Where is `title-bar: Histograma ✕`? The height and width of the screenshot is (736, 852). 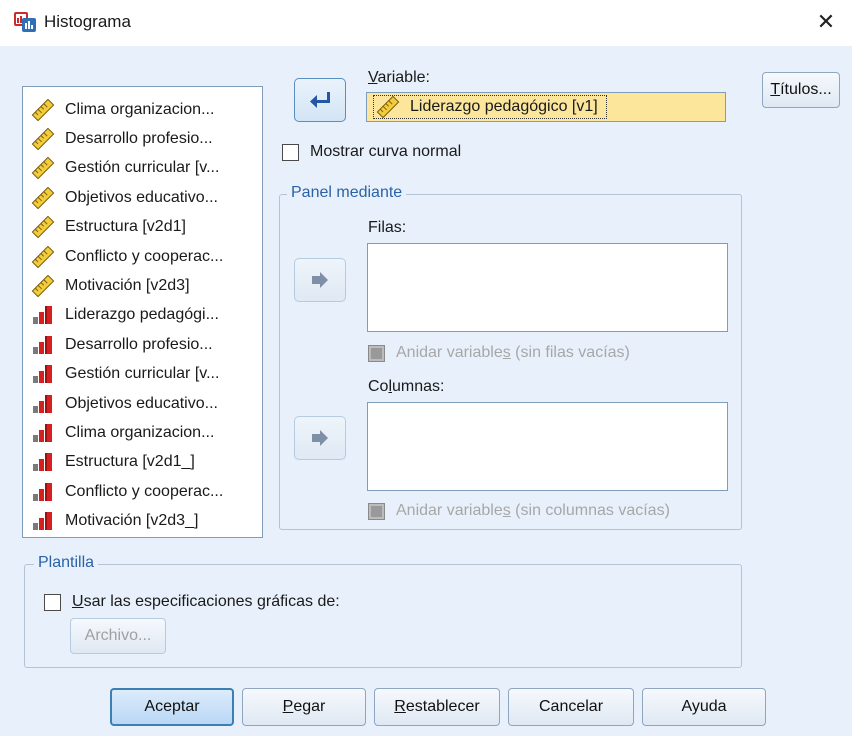
title-bar: Histograma ✕ is located at coordinates (426, 23).